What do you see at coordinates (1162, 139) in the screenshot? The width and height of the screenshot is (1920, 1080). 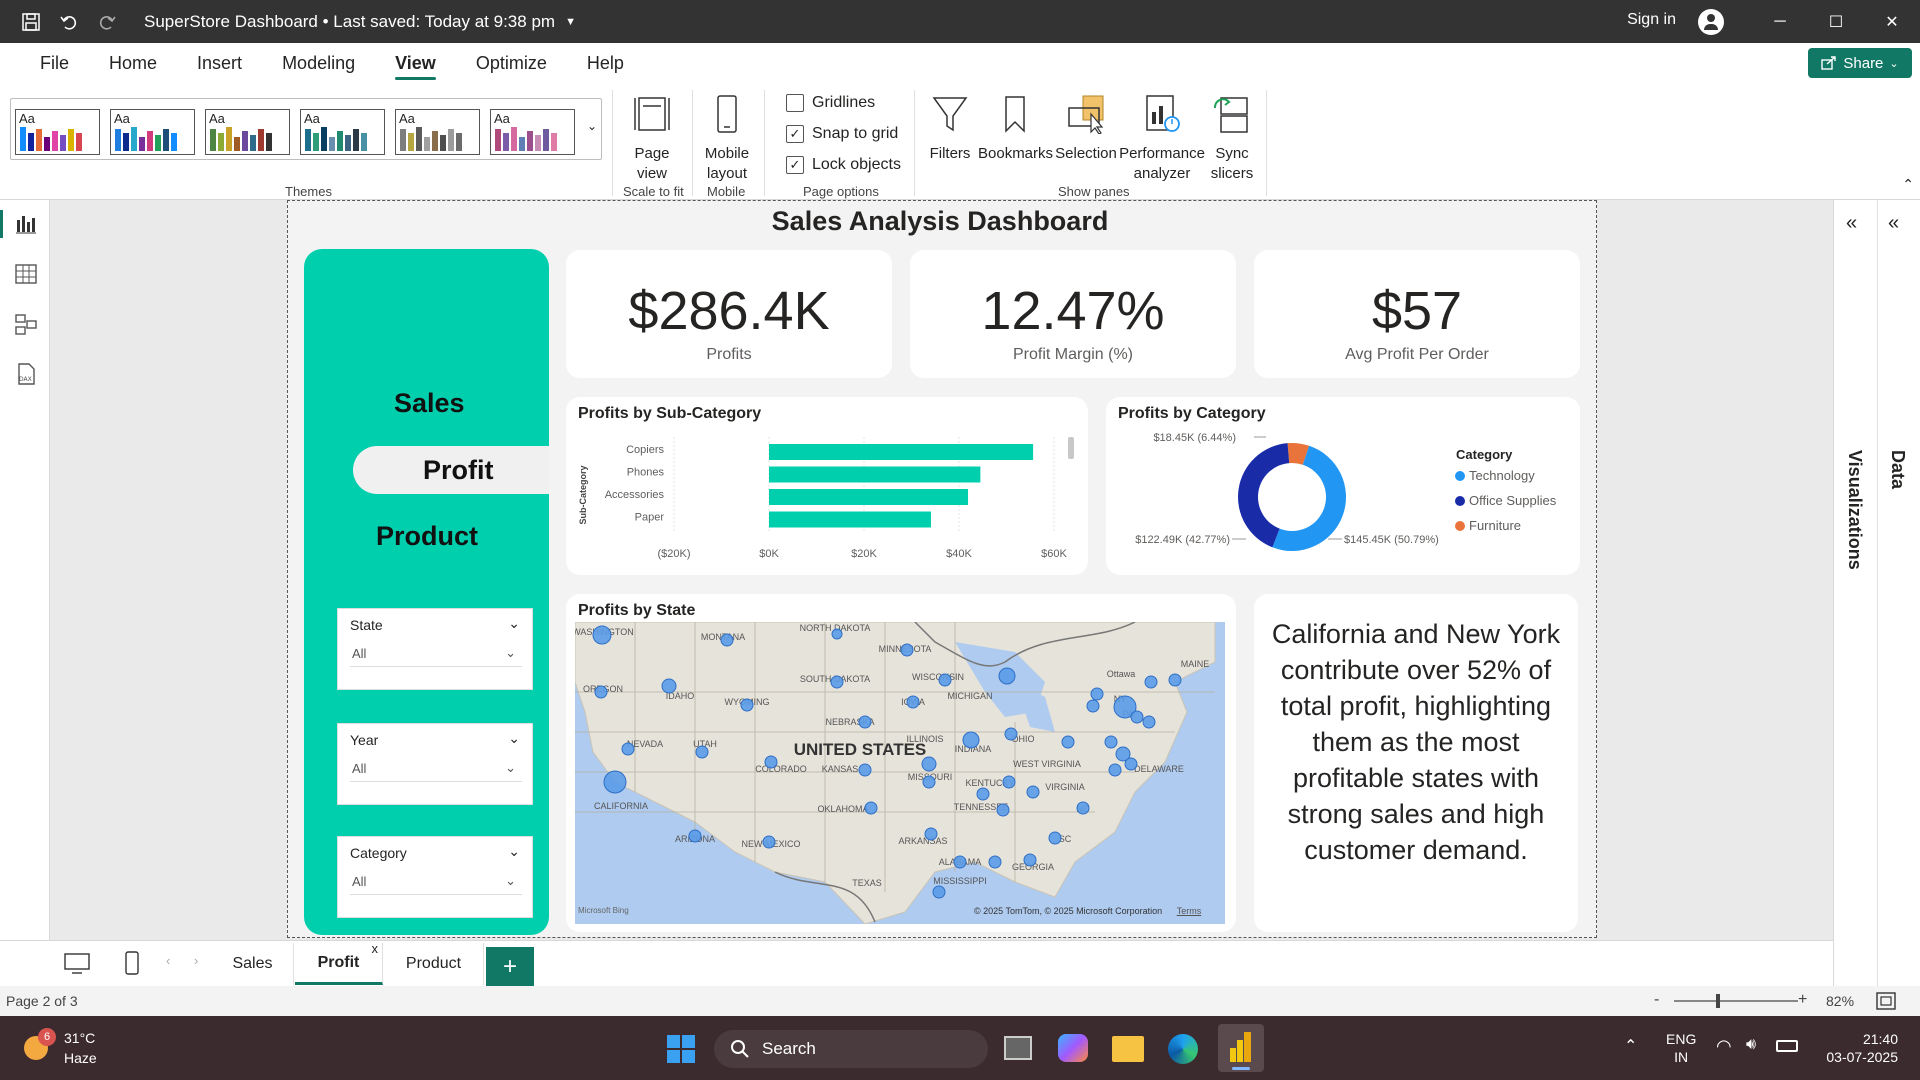 I see `performance-analyzer-button: Performance analyzer` at bounding box center [1162, 139].